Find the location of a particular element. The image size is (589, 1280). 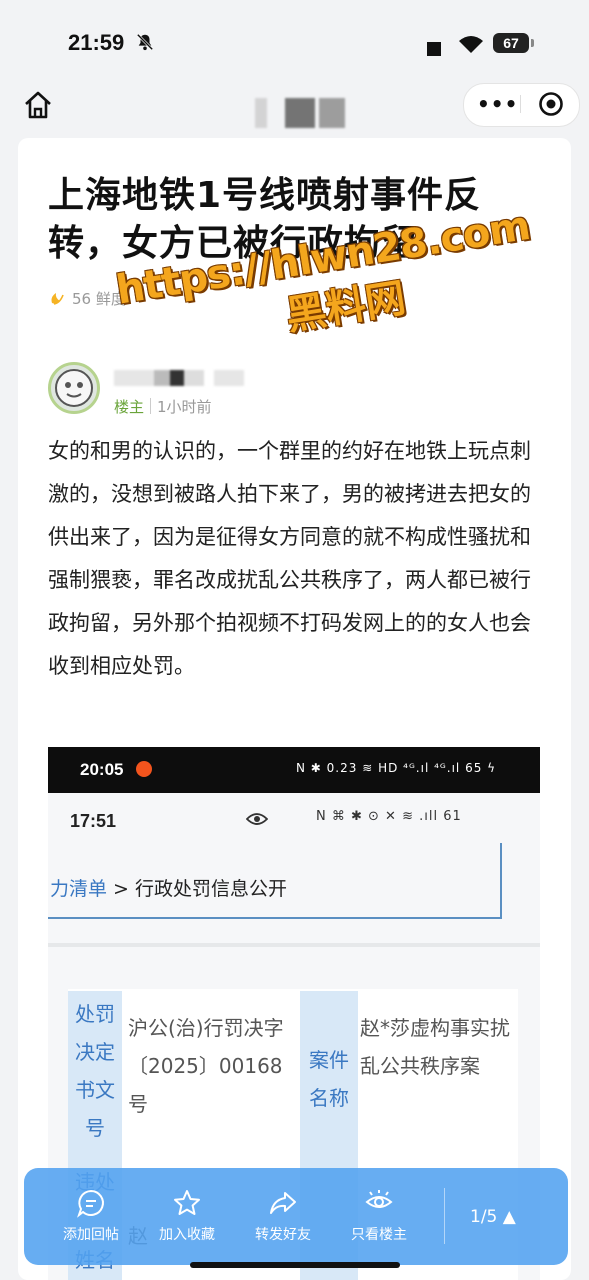

embedded-time-outer: 20:05 is located at coordinates (102, 769).